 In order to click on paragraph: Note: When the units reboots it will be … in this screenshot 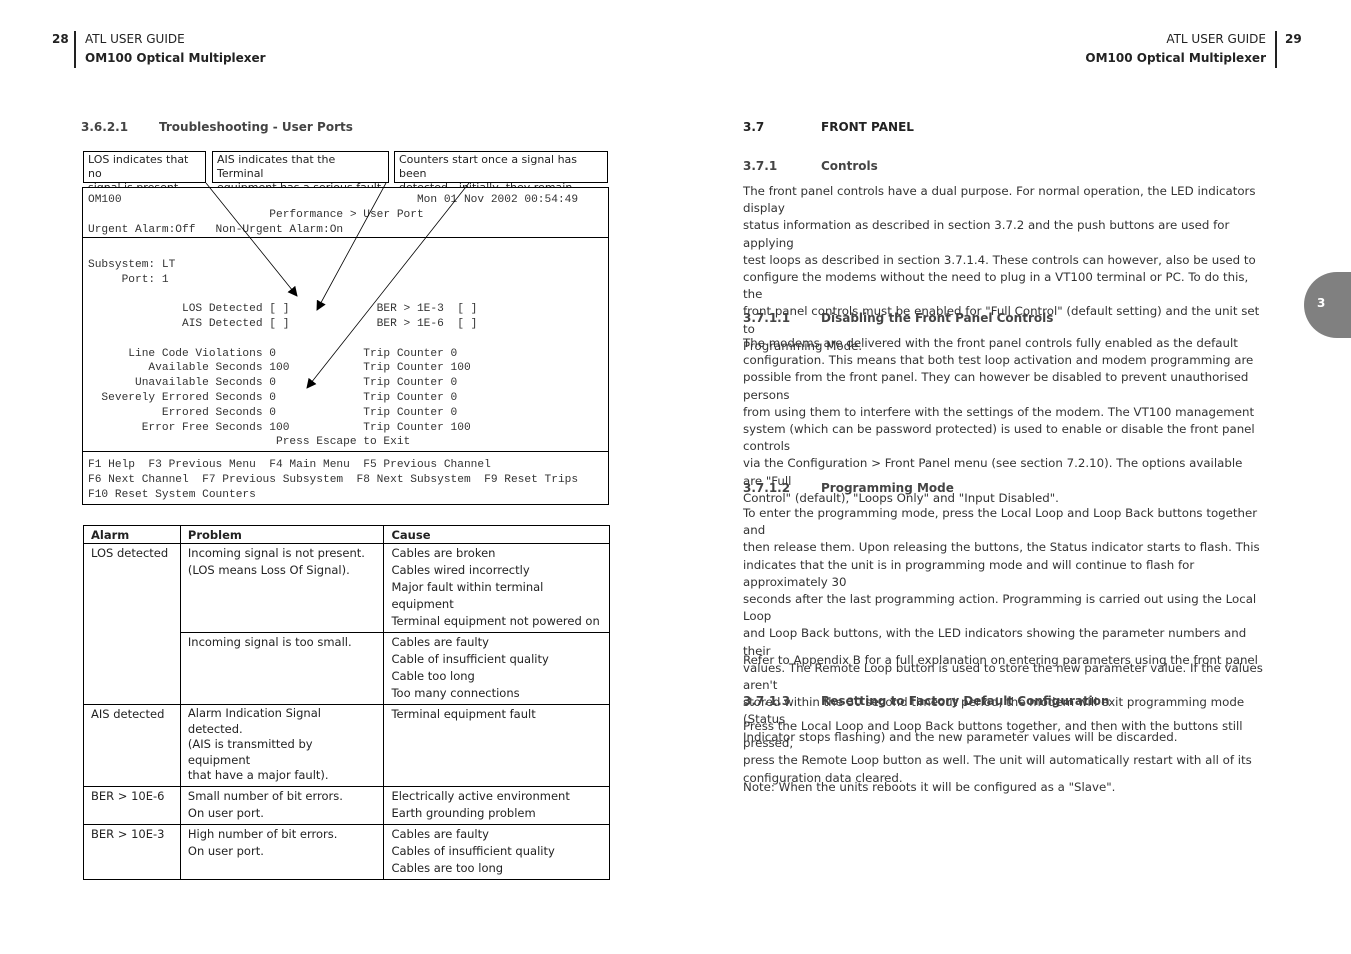, I will do `click(1003, 787)`.